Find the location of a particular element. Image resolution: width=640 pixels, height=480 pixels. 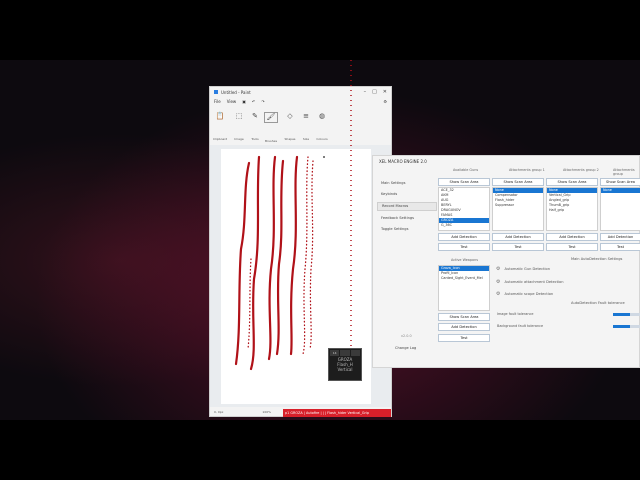

group1-header: Attachments group 1 is located at coordinates (527, 170).